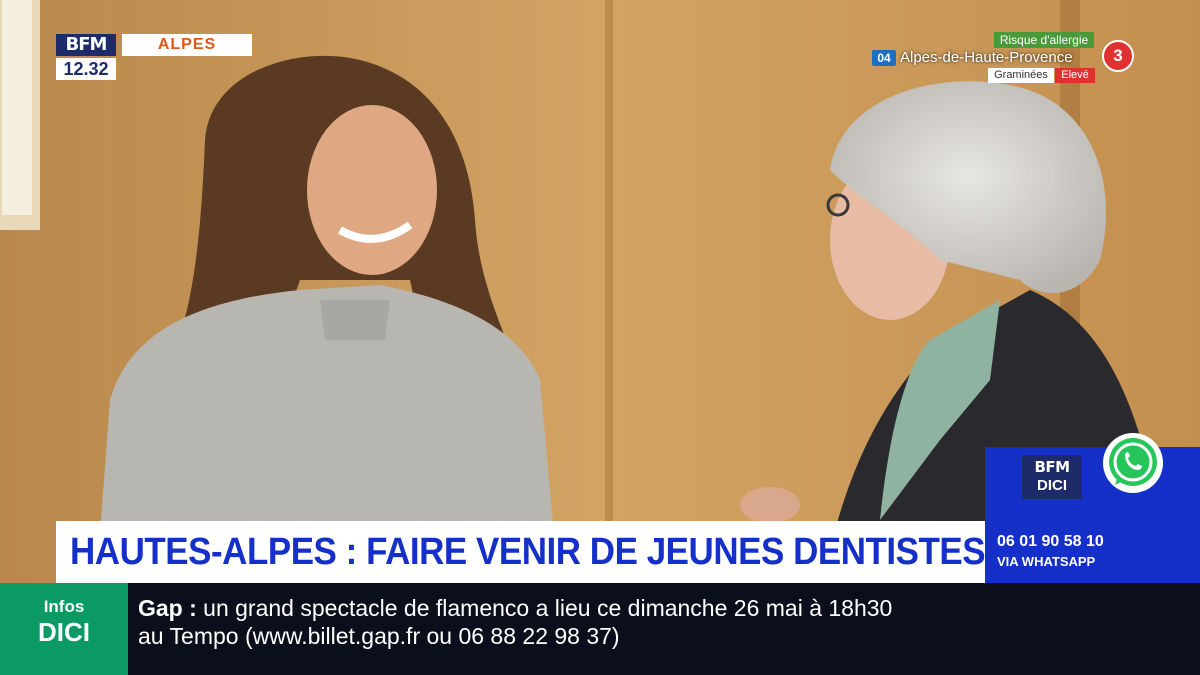  Describe the element at coordinates (1092, 508) in the screenshot. I see `whatsapp-contact-panel: BFM DICI 06 01 90 58 10 VIA WHATSAPP` at that location.